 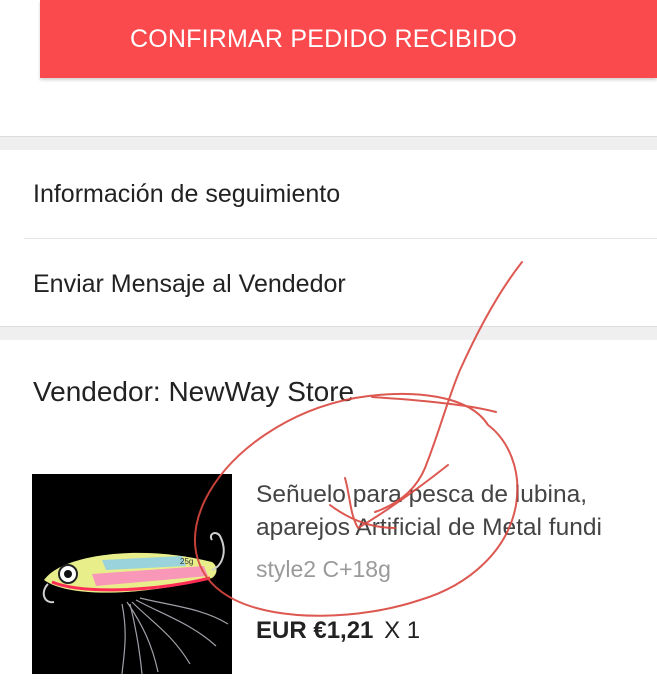 What do you see at coordinates (323, 569) in the screenshot?
I see `product-variant: style2 C+18g` at bounding box center [323, 569].